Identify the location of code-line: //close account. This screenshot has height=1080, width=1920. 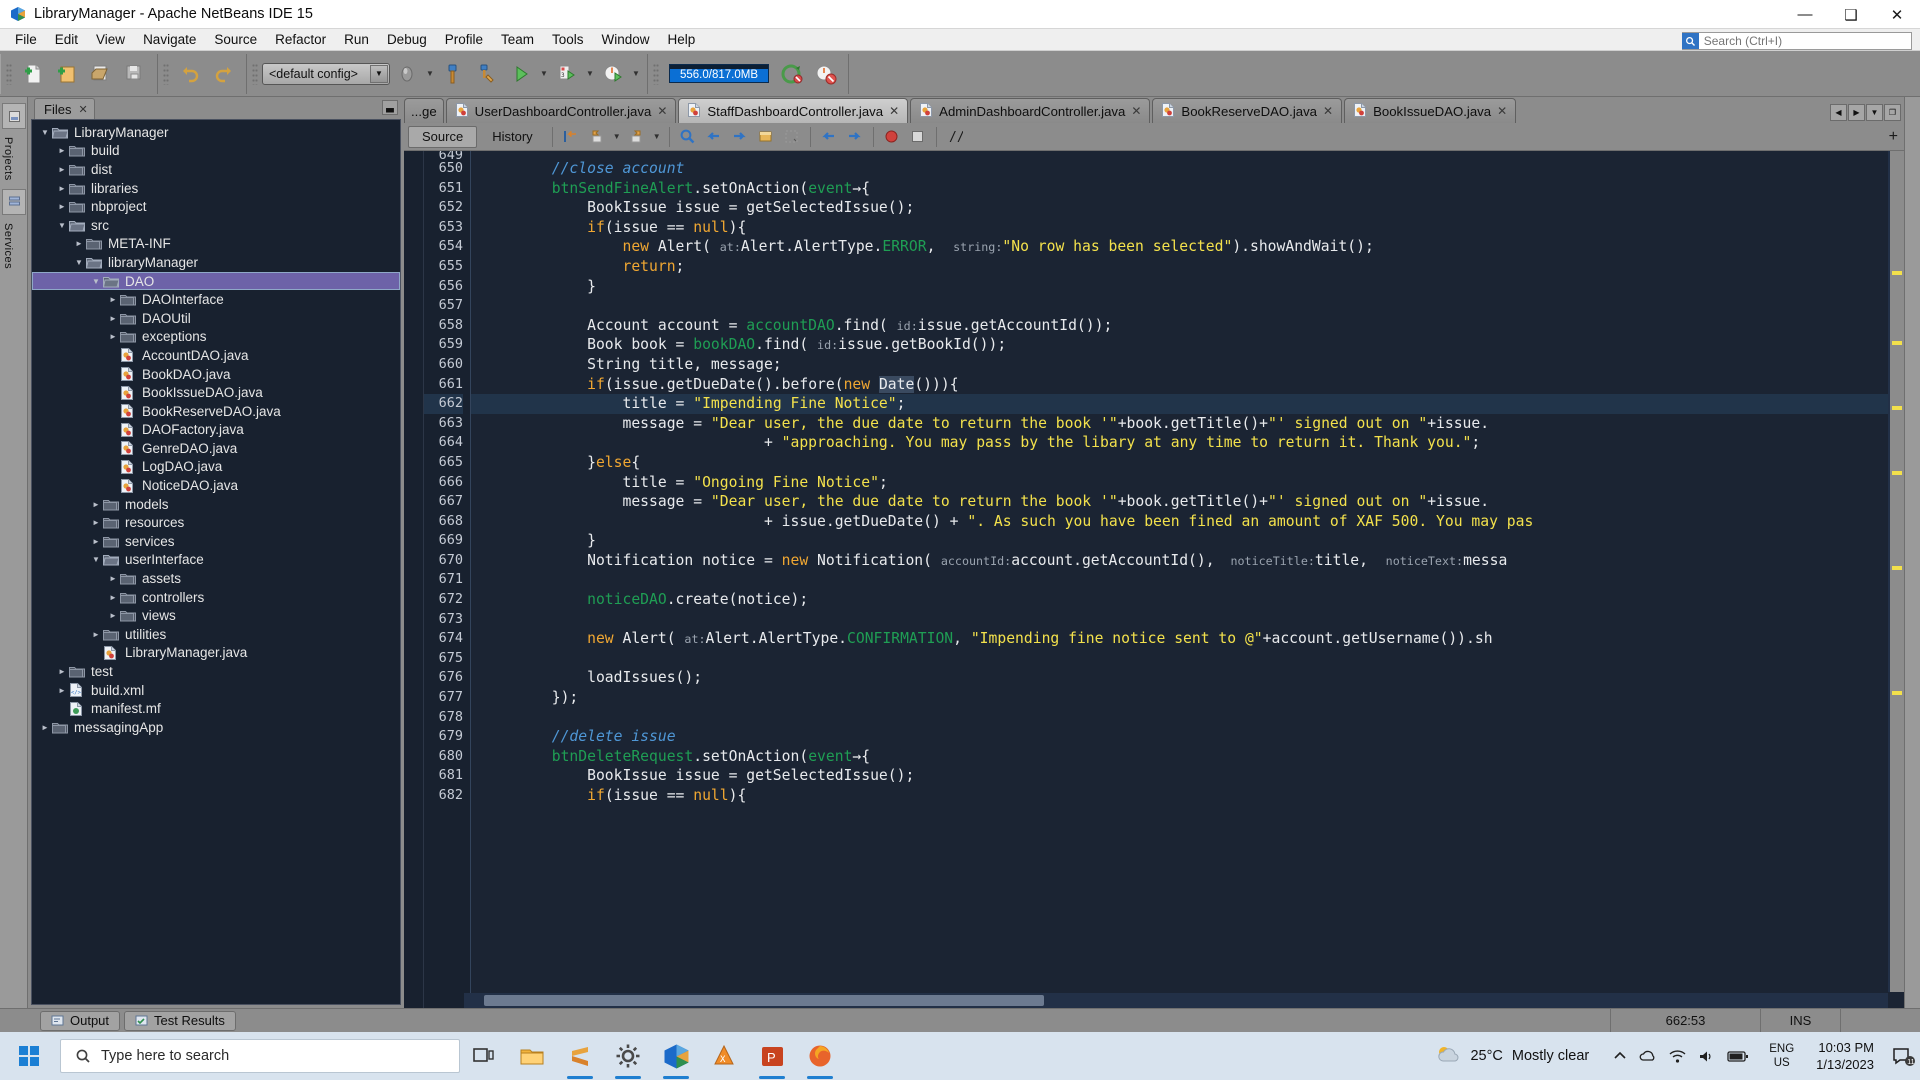
(1187, 169).